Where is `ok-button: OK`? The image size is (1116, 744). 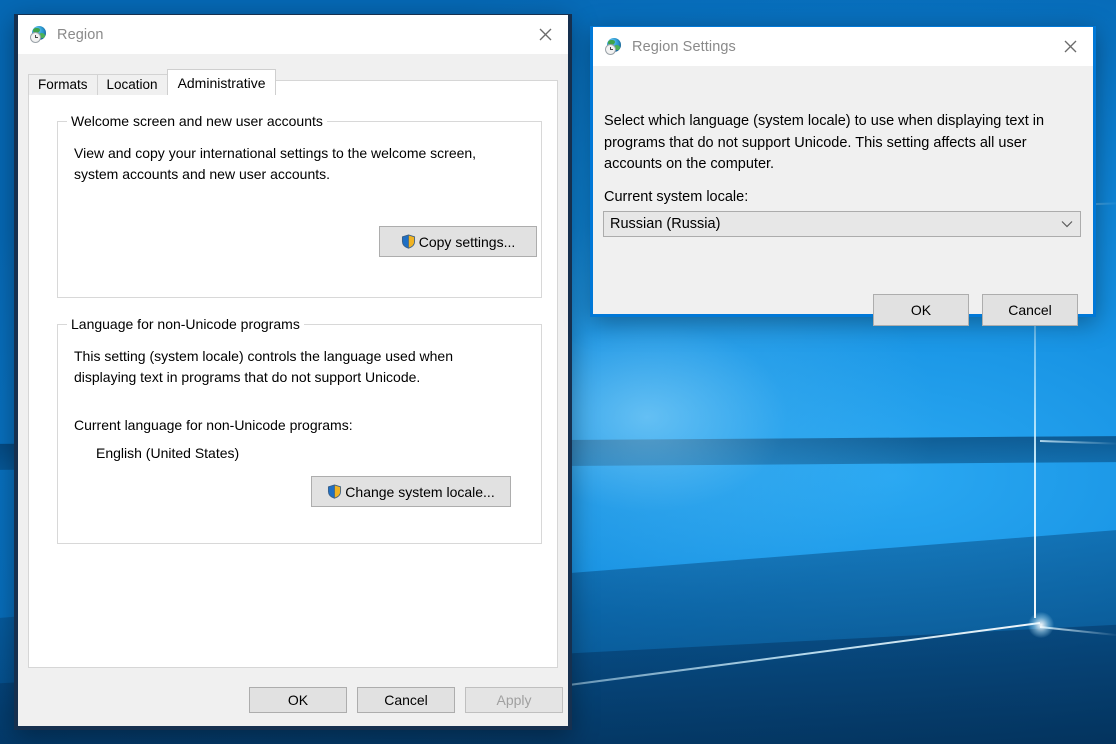
ok-button: OK is located at coordinates (298, 700).